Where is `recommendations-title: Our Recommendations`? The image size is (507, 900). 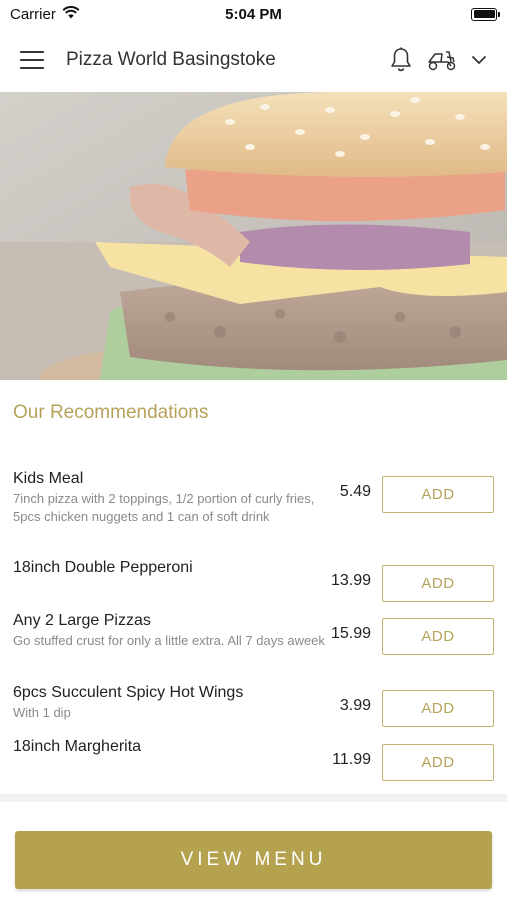 recommendations-title: Our Recommendations is located at coordinates (111, 412).